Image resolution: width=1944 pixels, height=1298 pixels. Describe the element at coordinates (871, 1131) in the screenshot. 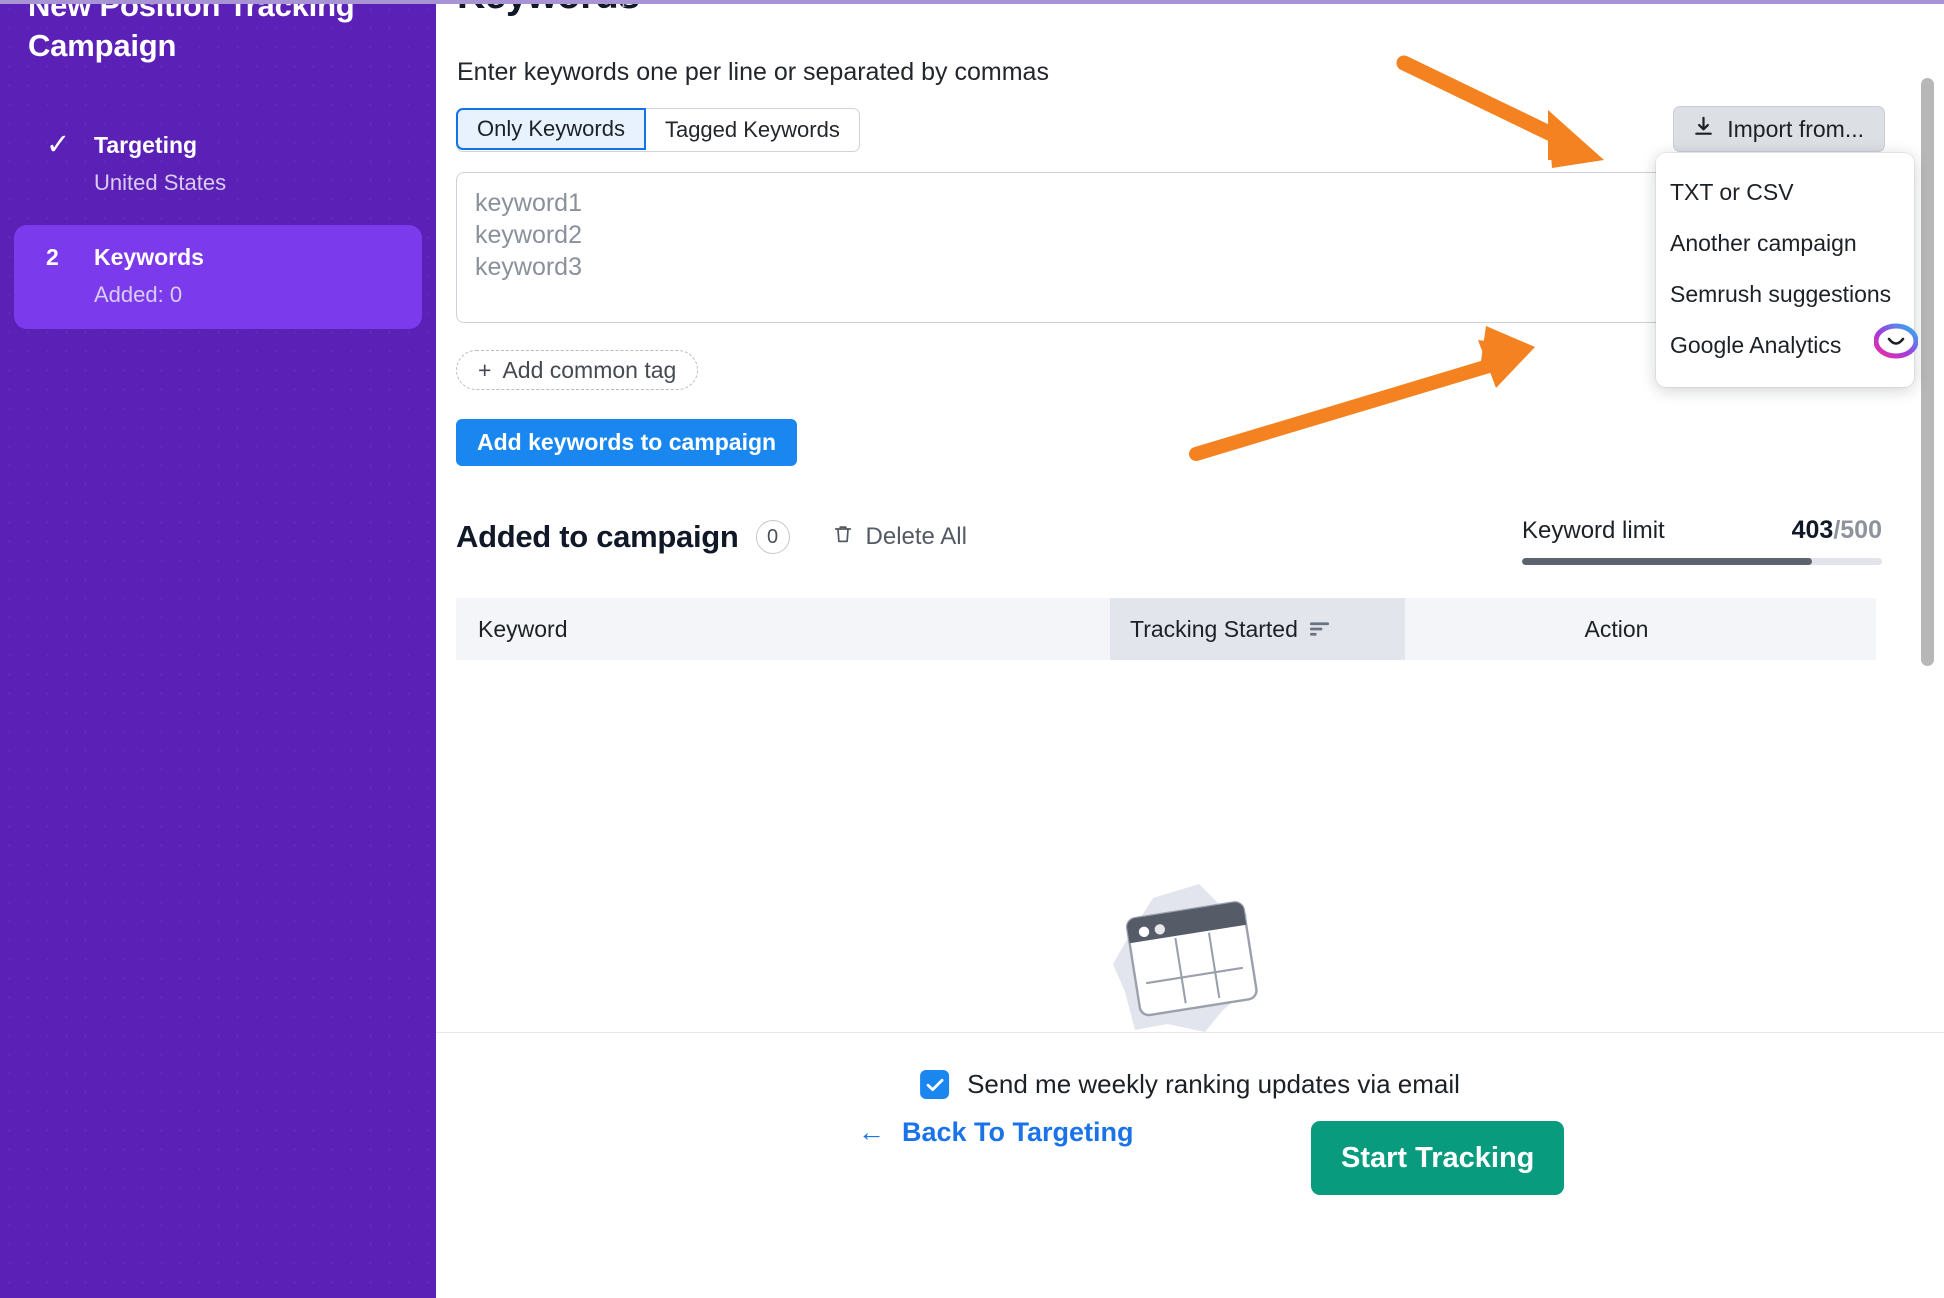

I see `arrow-left-icon: ←` at that location.